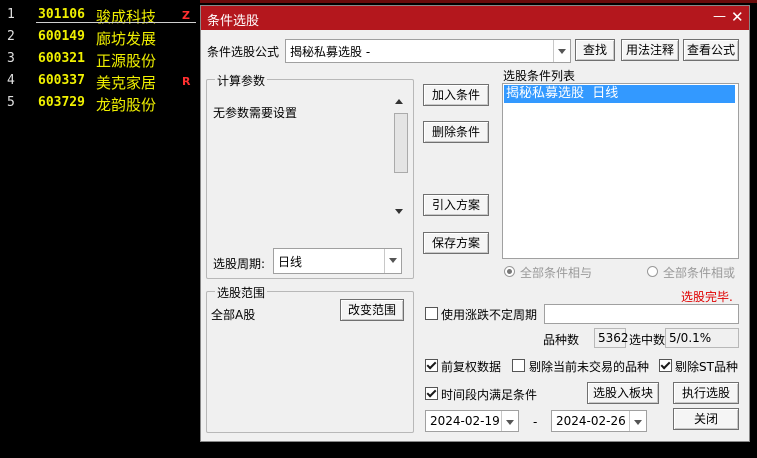  What do you see at coordinates (489, 395) in the screenshot?
I see `period-satisfy-label: 时间段内满足条件` at bounding box center [489, 395].